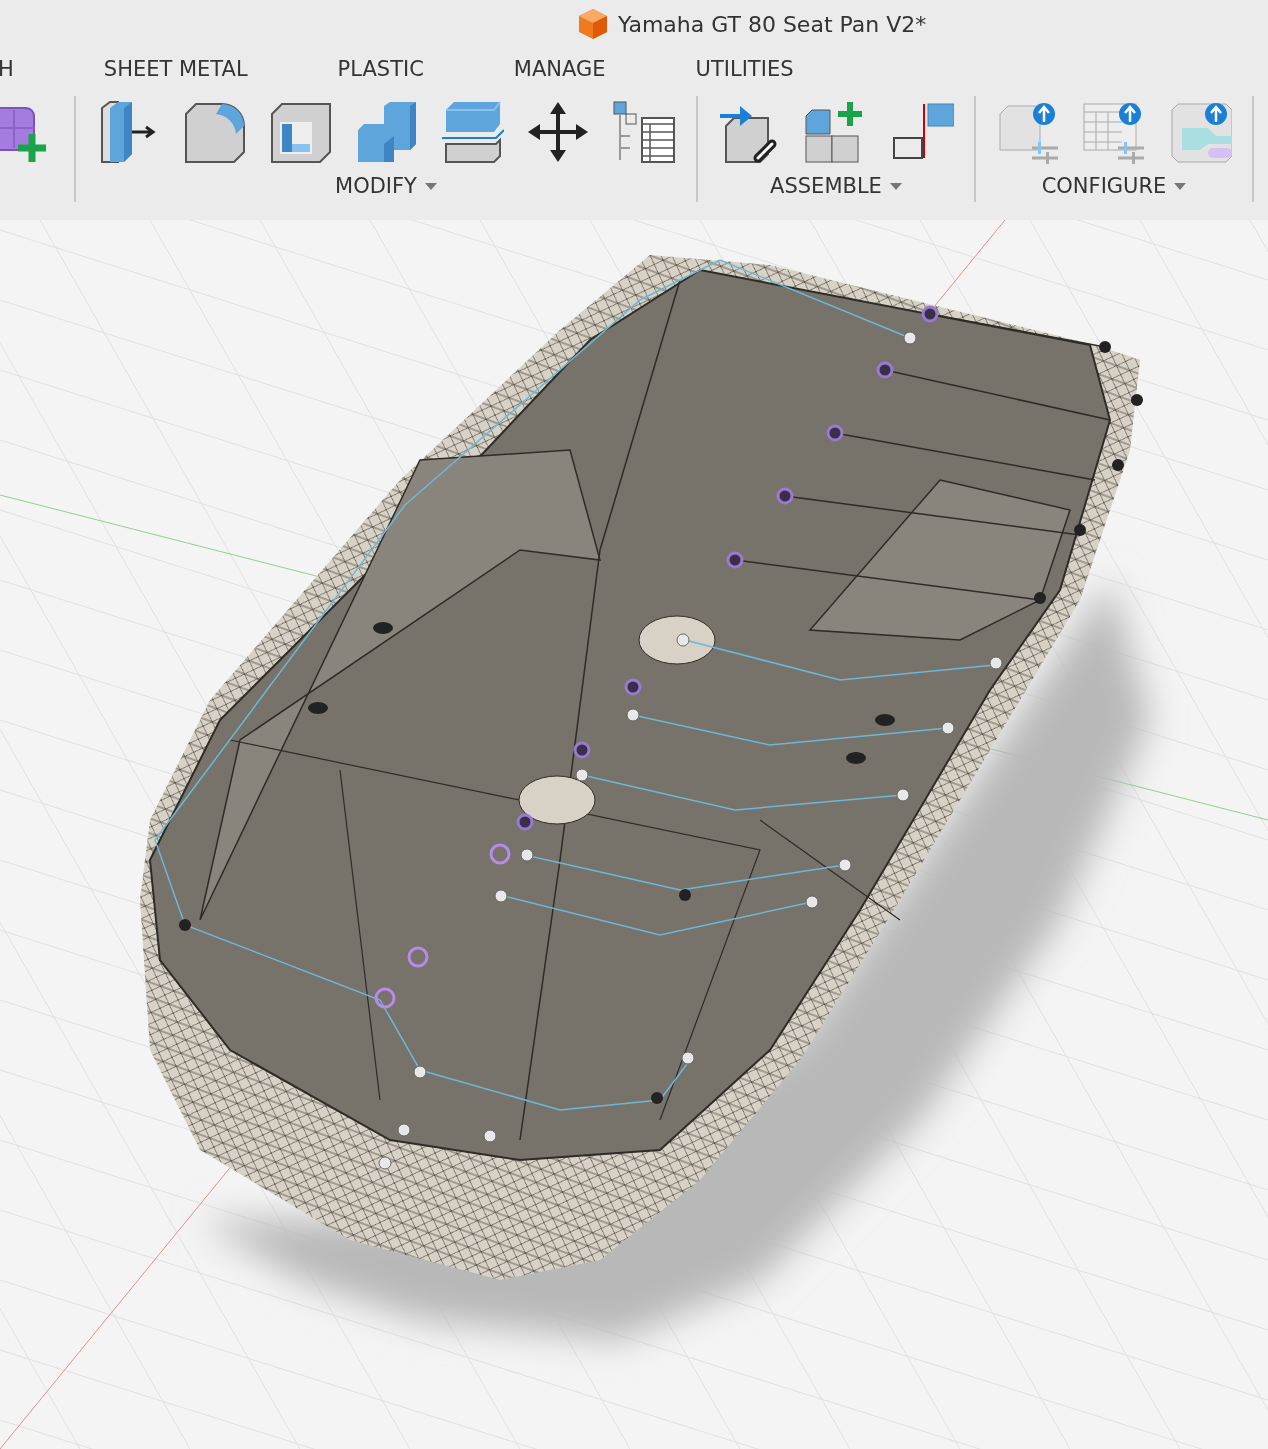  What do you see at coordinates (772, 24) in the screenshot?
I see `window-title: Yamaha GT 80 Seat Pan V2*` at bounding box center [772, 24].